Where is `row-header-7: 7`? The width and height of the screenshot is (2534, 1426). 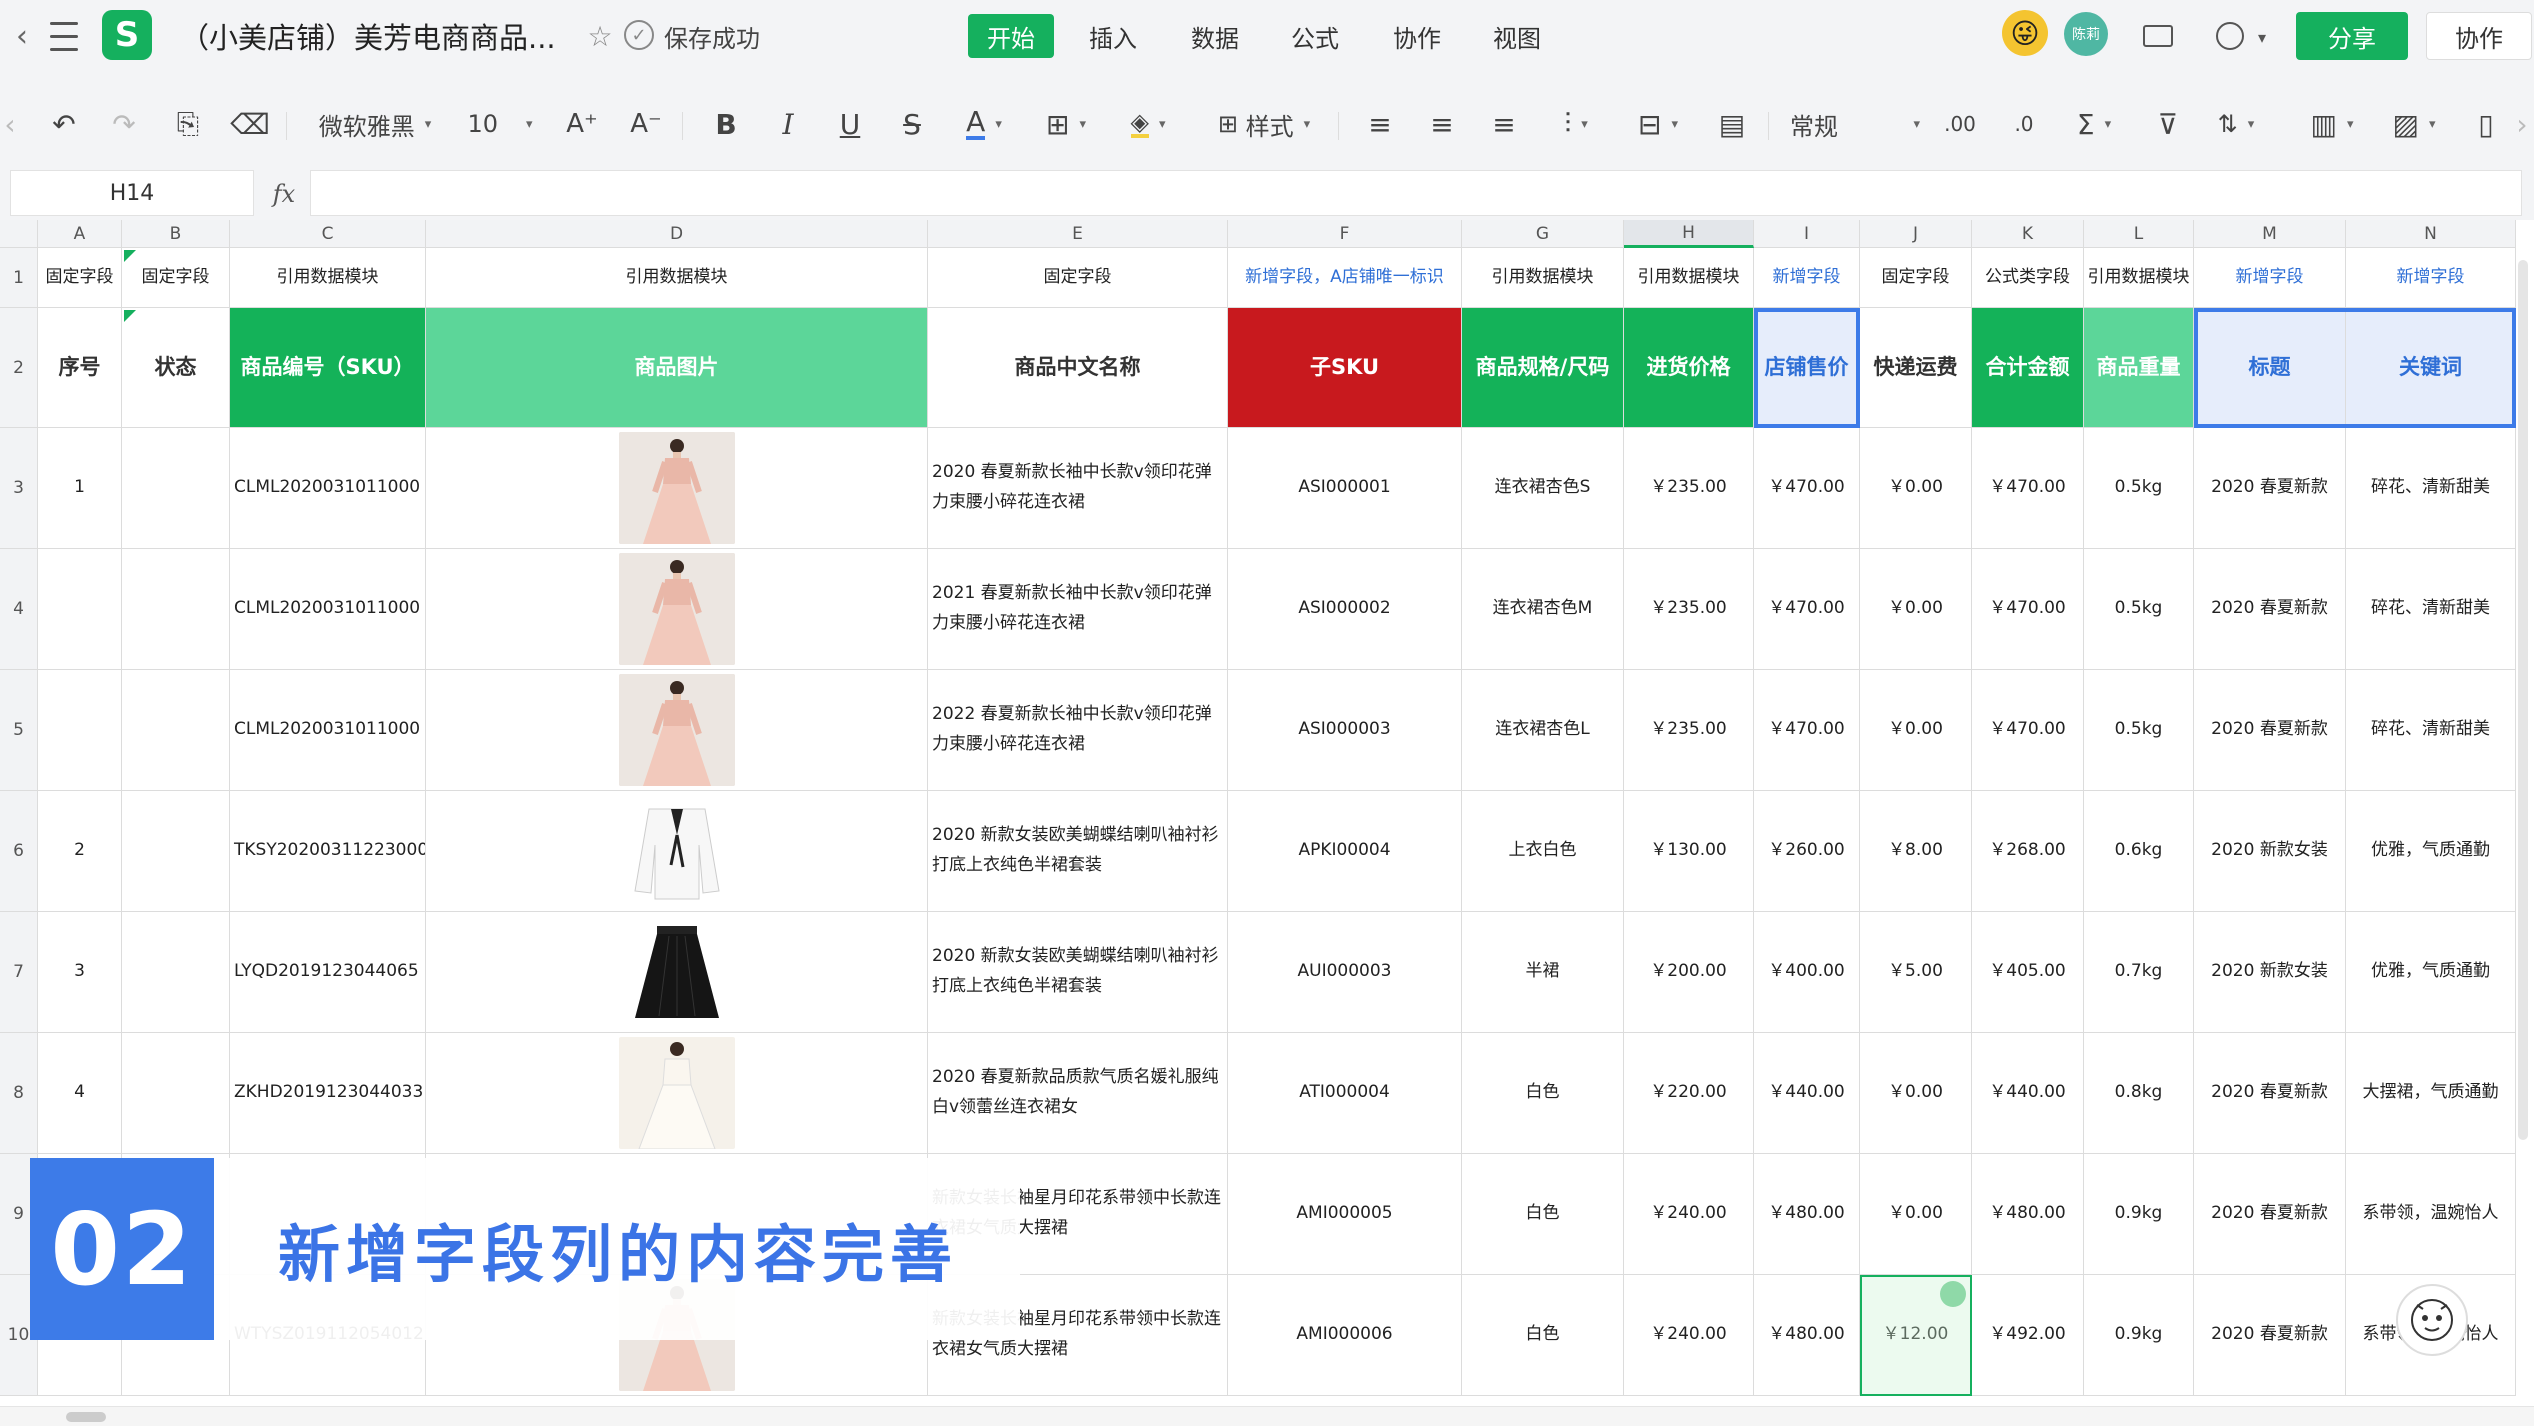 row-header-7: 7 is located at coordinates (19, 972).